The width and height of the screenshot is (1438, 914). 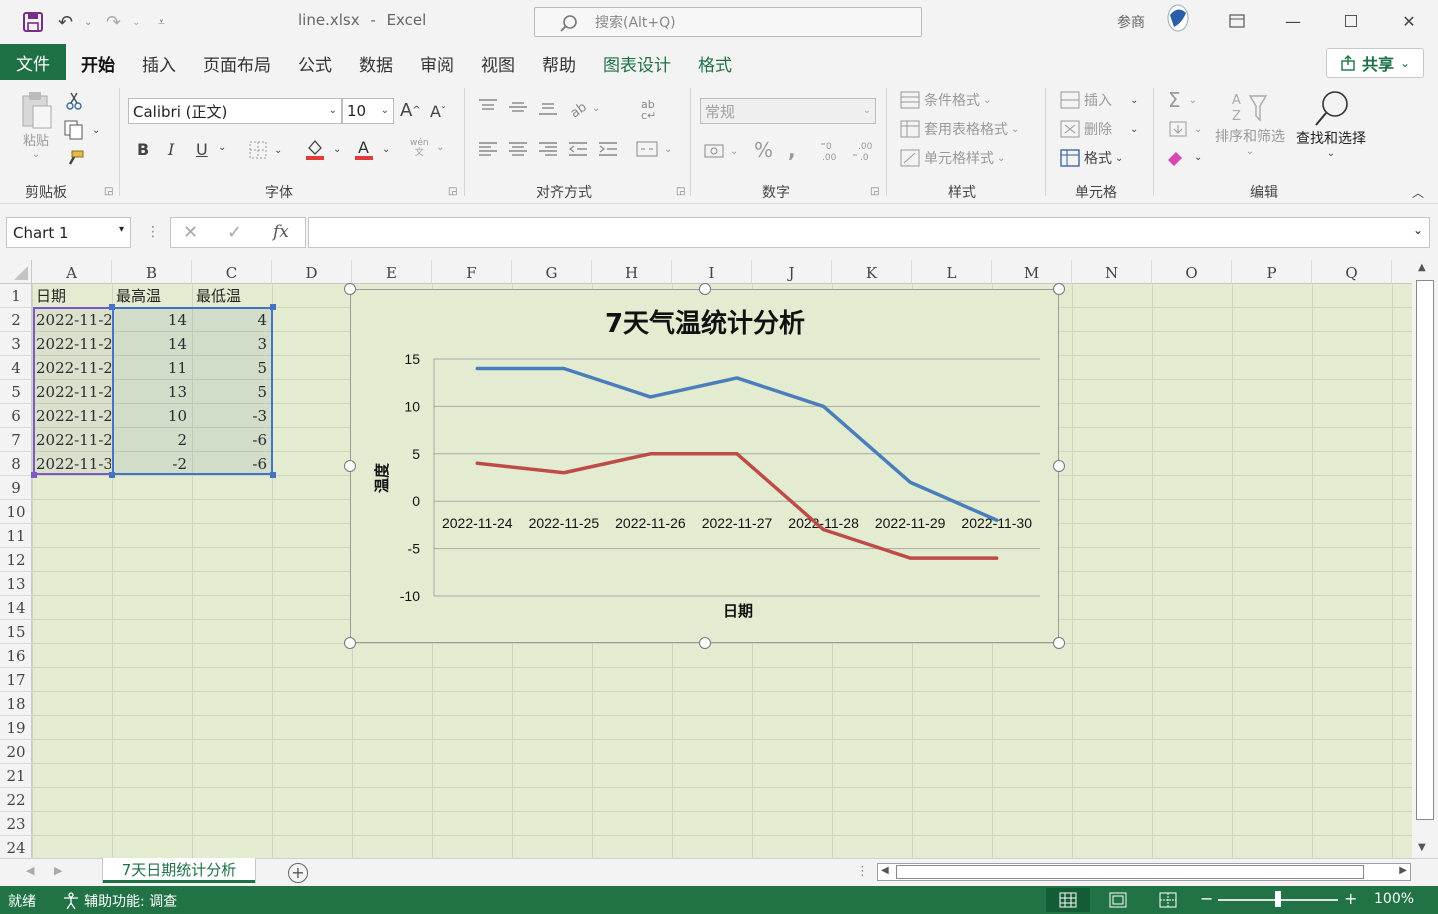 What do you see at coordinates (552, 272) in the screenshot?
I see `column-header: G` at bounding box center [552, 272].